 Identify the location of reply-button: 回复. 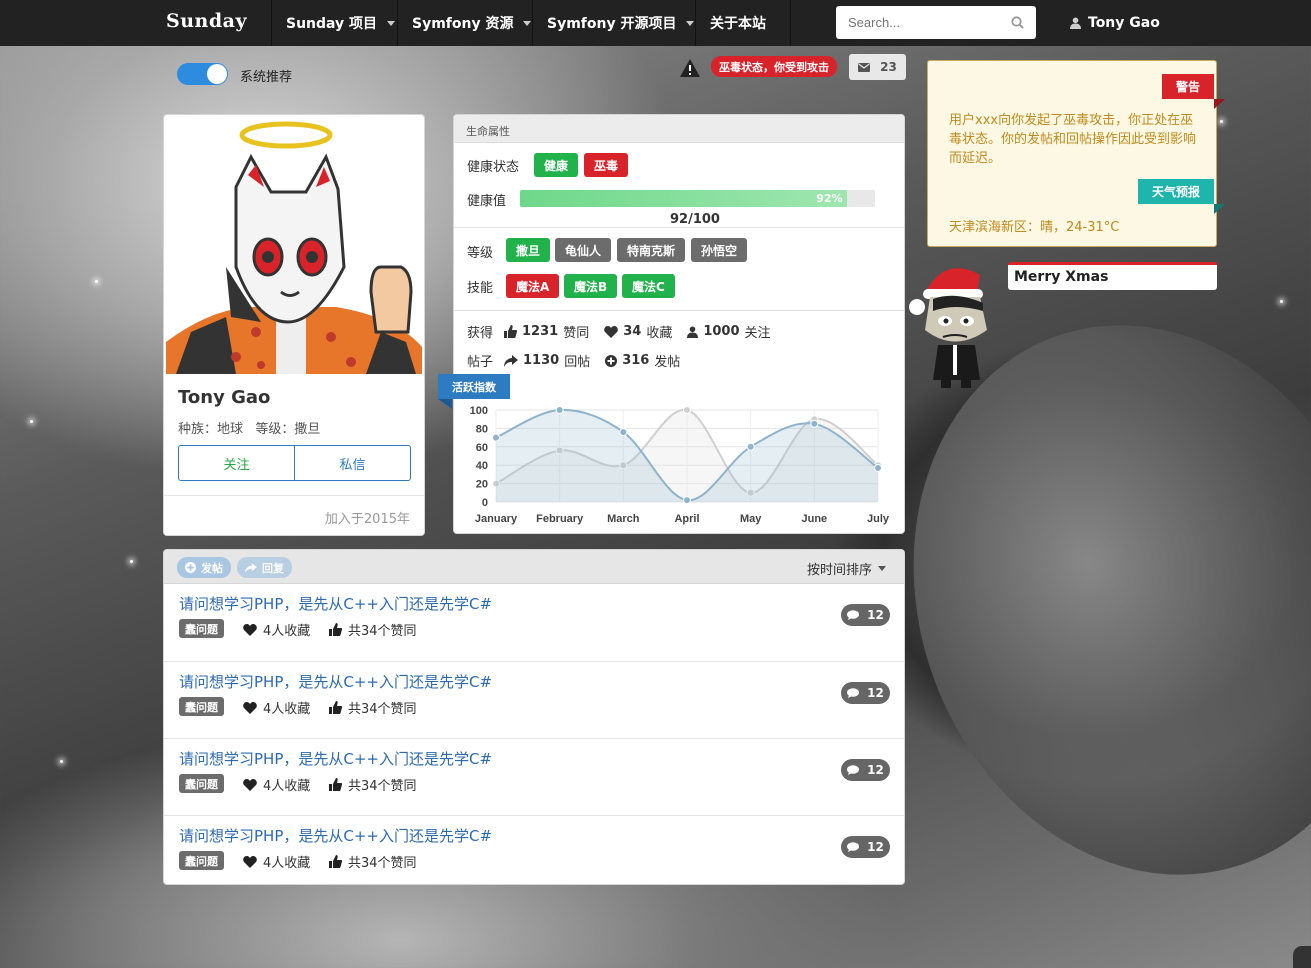
(264, 567).